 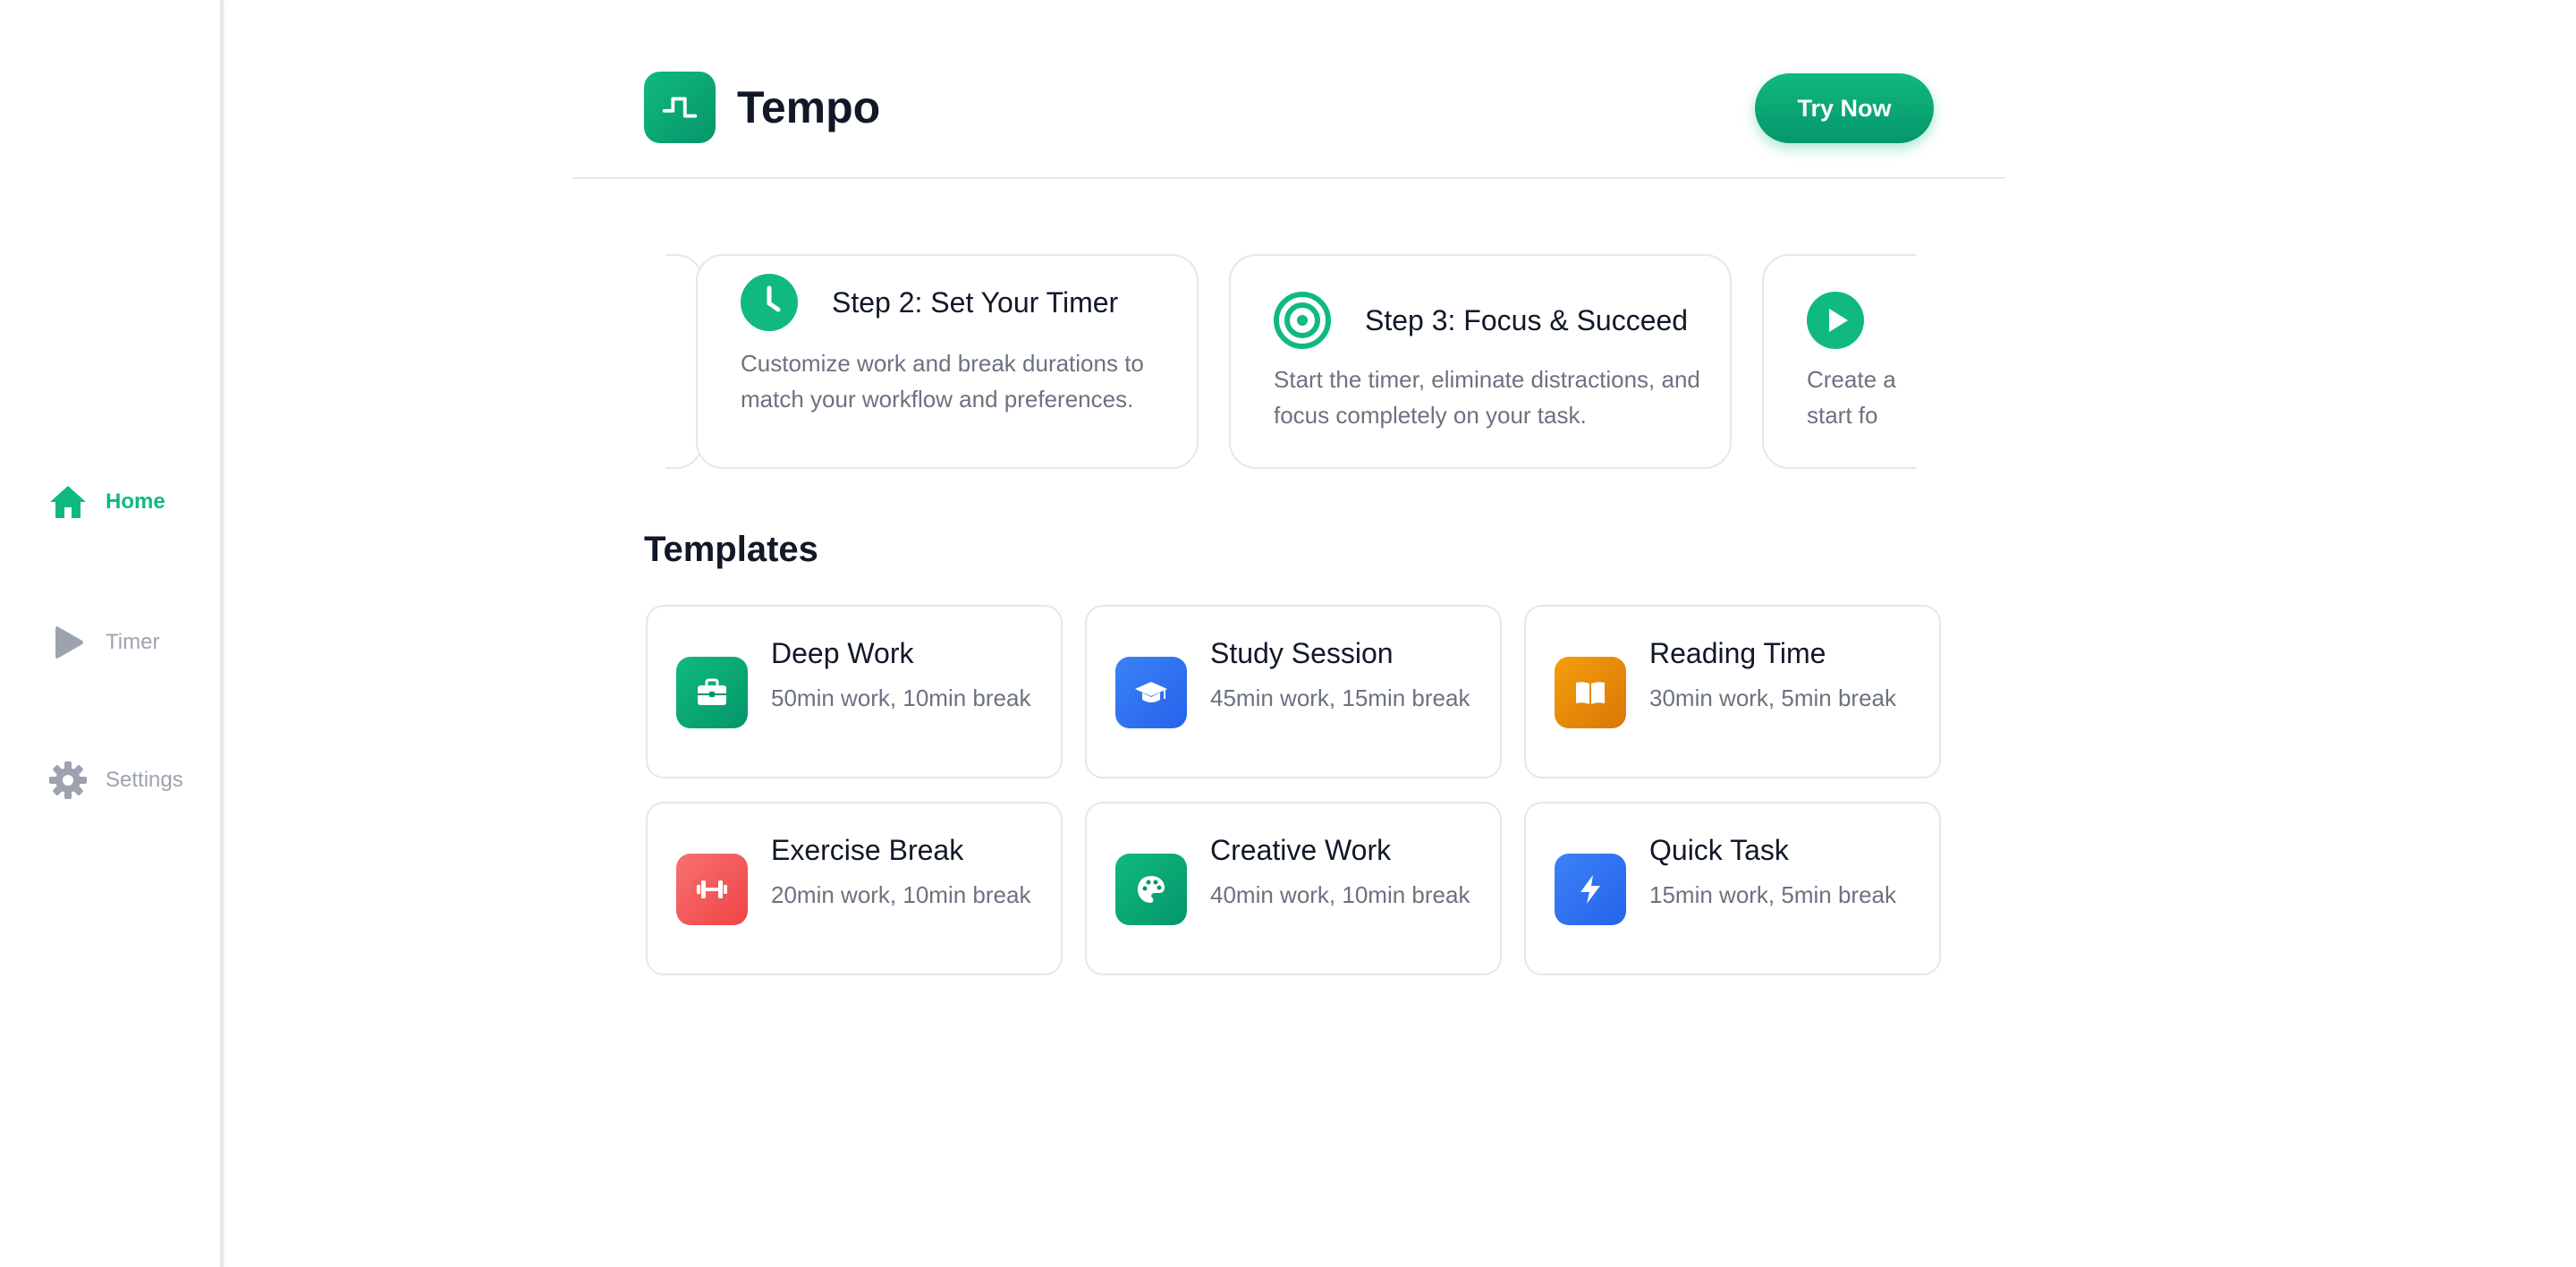 I want to click on dumbbell-icon, so click(x=712, y=890).